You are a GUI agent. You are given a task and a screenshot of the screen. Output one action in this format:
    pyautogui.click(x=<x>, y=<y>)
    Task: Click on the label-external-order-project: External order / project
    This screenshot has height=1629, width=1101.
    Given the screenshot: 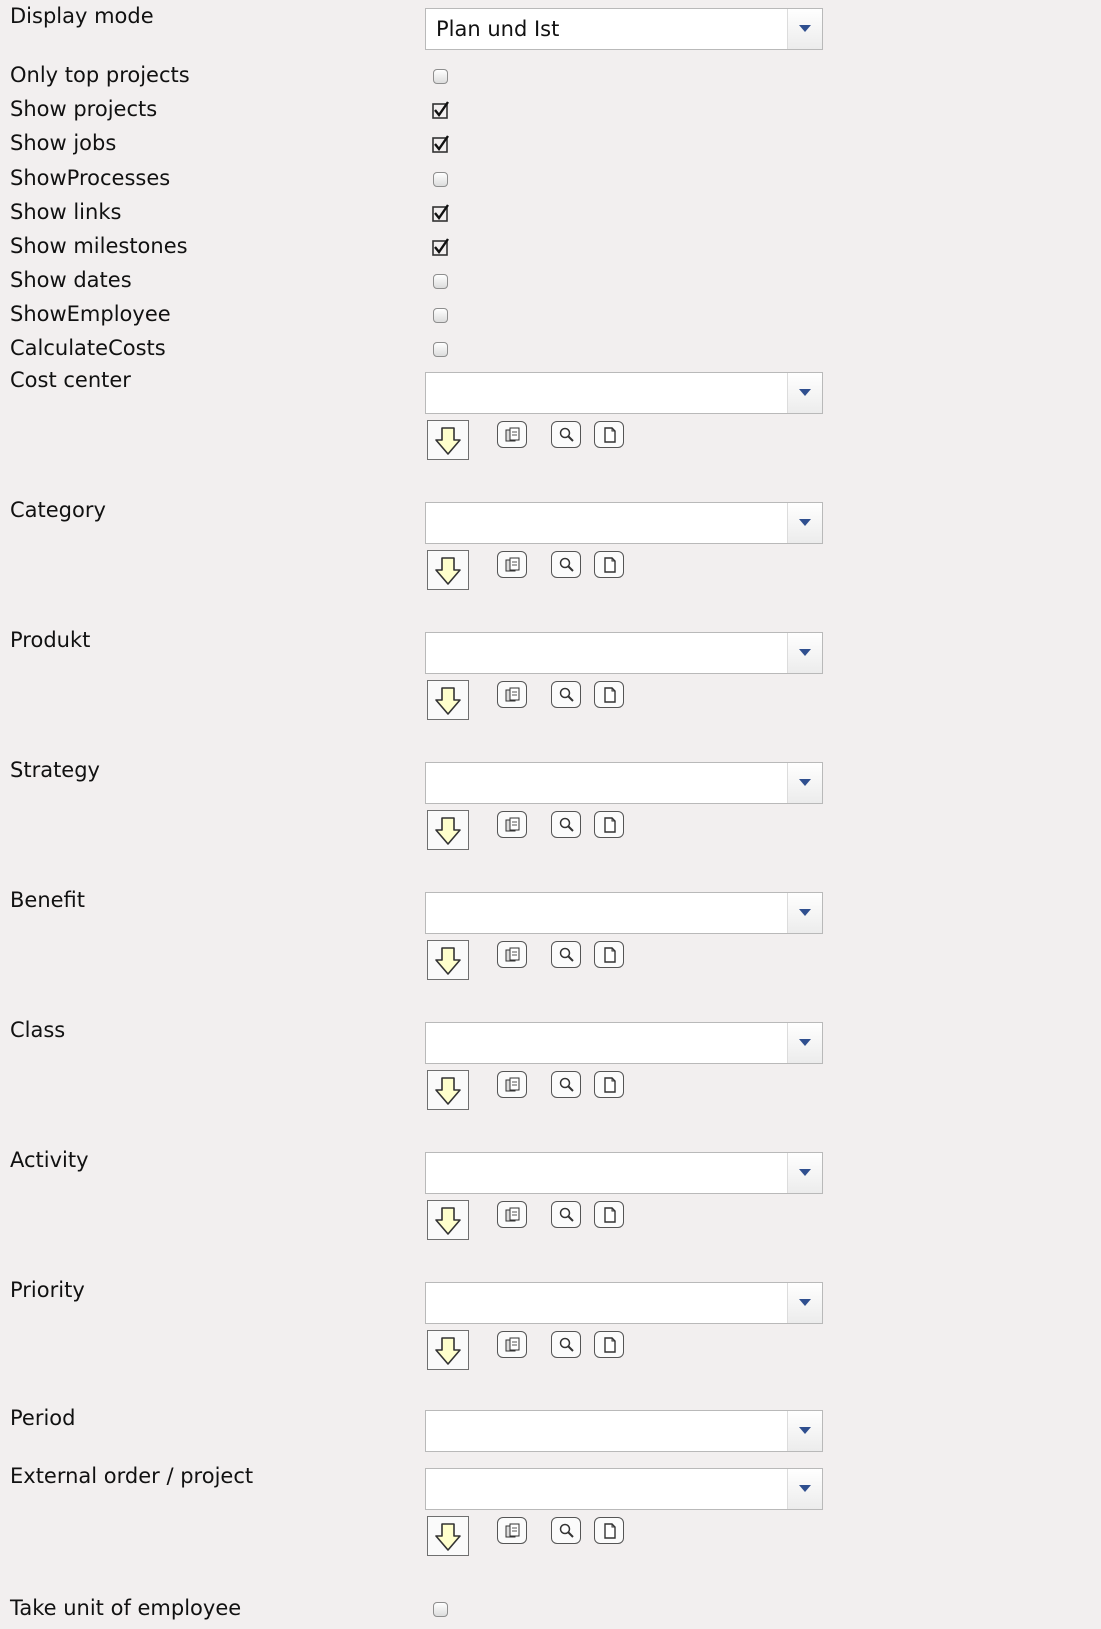 What is the action you would take?
    pyautogui.click(x=132, y=1476)
    